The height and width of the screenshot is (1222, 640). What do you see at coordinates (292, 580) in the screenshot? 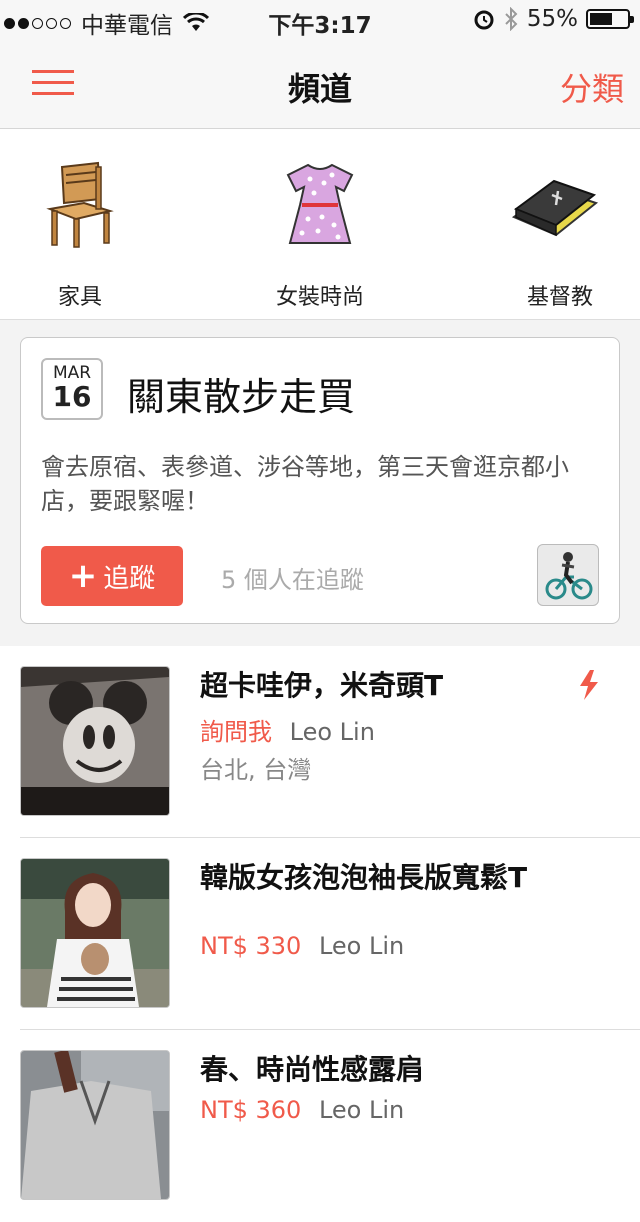
I see `followers-count: 5 個人在追蹤` at bounding box center [292, 580].